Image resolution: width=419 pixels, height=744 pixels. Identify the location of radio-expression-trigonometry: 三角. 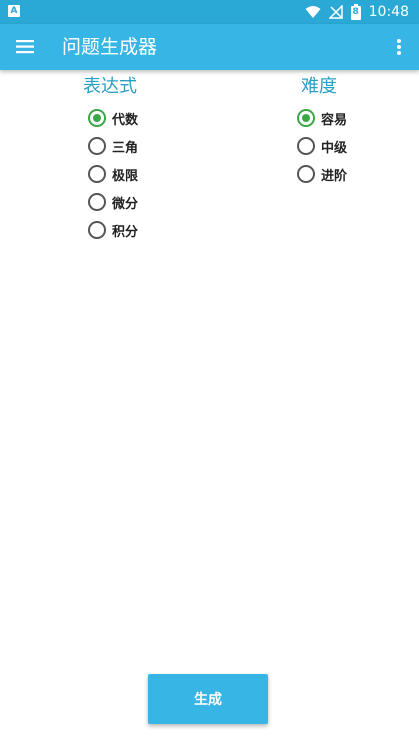
(113, 146).